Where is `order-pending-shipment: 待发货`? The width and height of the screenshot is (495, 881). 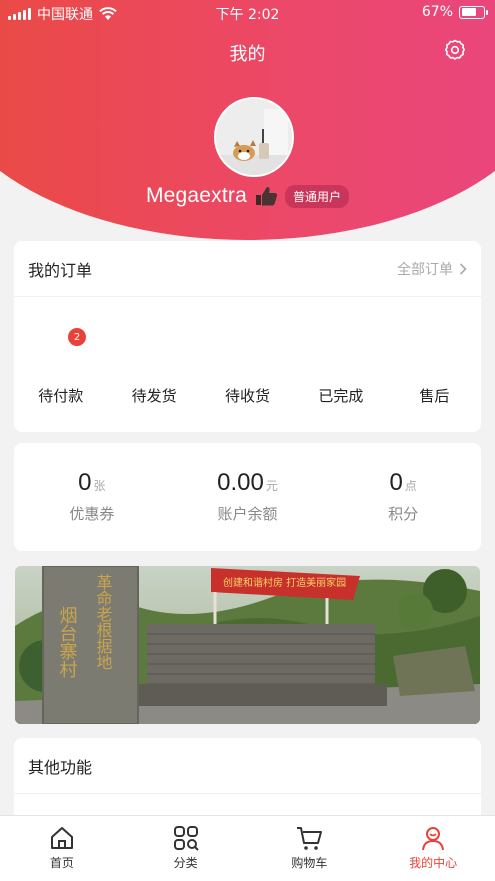
order-pending-shipment: 待发货 is located at coordinates (153, 365).